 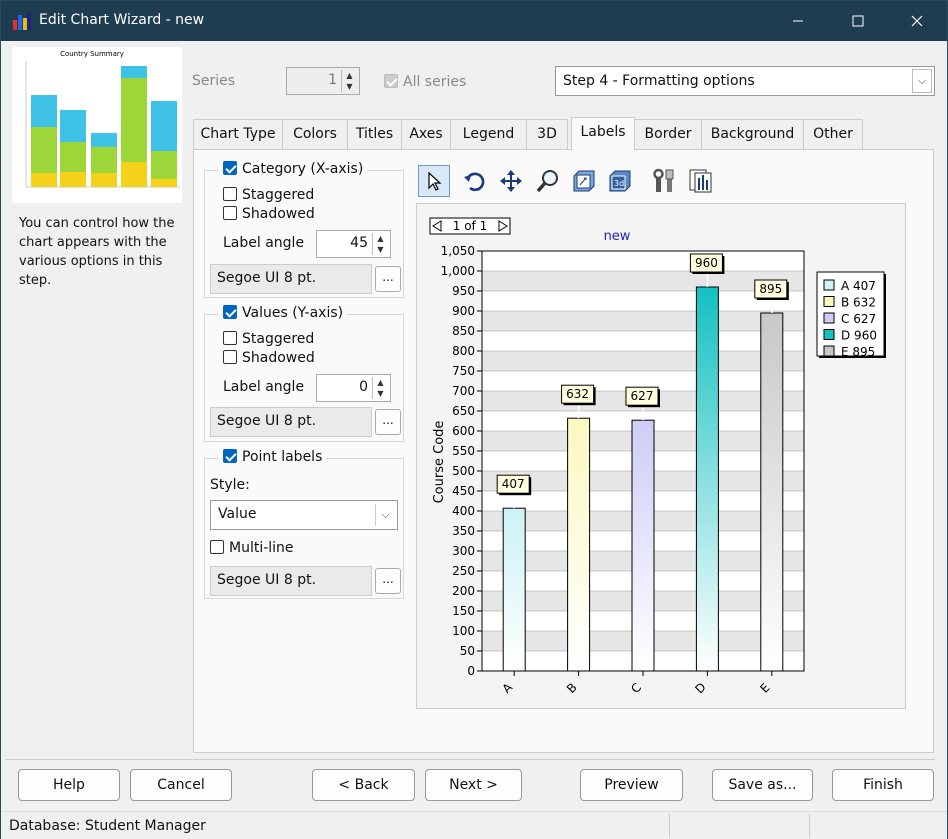 What do you see at coordinates (439, 462) in the screenshot?
I see `y-axis-title: Course Code` at bounding box center [439, 462].